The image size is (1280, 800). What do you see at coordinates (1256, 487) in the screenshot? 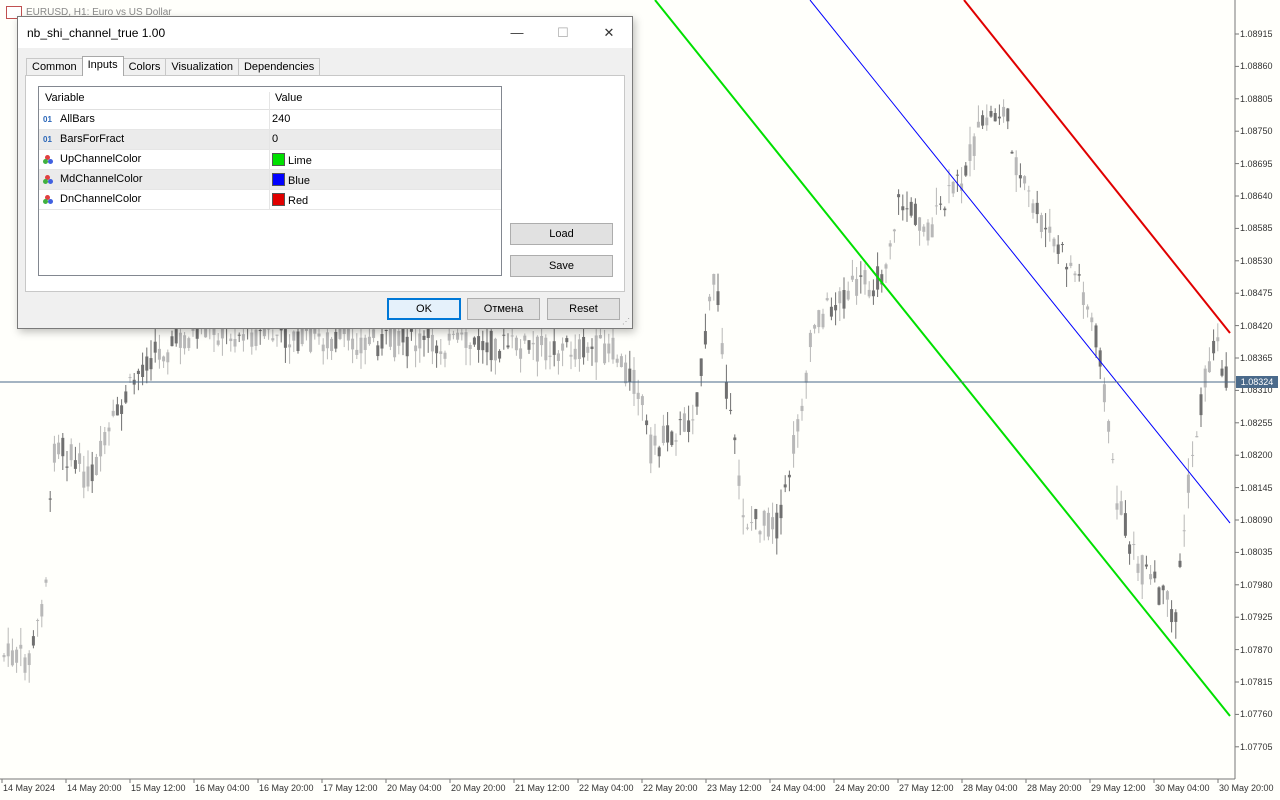
I see `price-tick-label: 1.08145` at bounding box center [1256, 487].